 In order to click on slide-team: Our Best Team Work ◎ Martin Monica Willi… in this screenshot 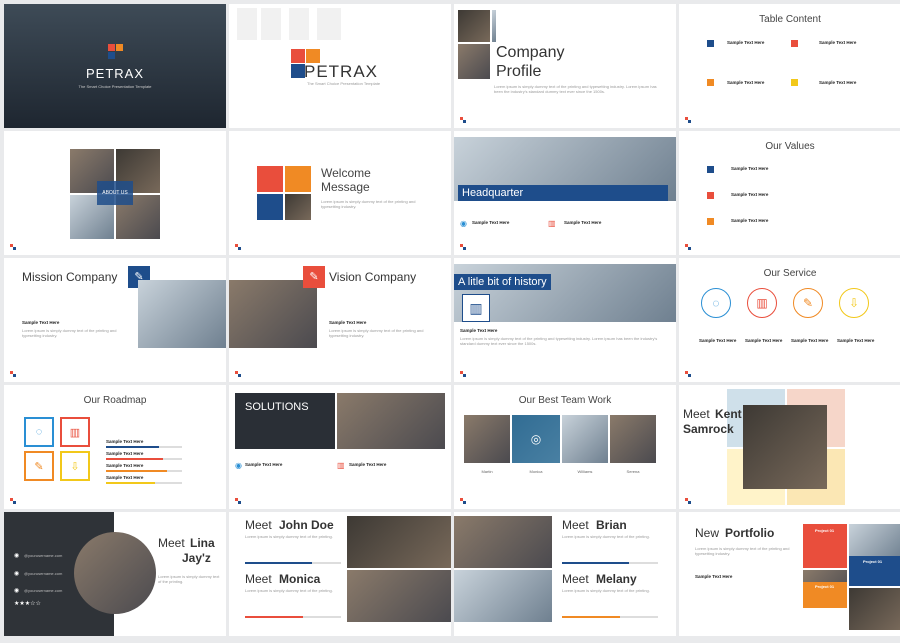, I will do `click(565, 447)`.